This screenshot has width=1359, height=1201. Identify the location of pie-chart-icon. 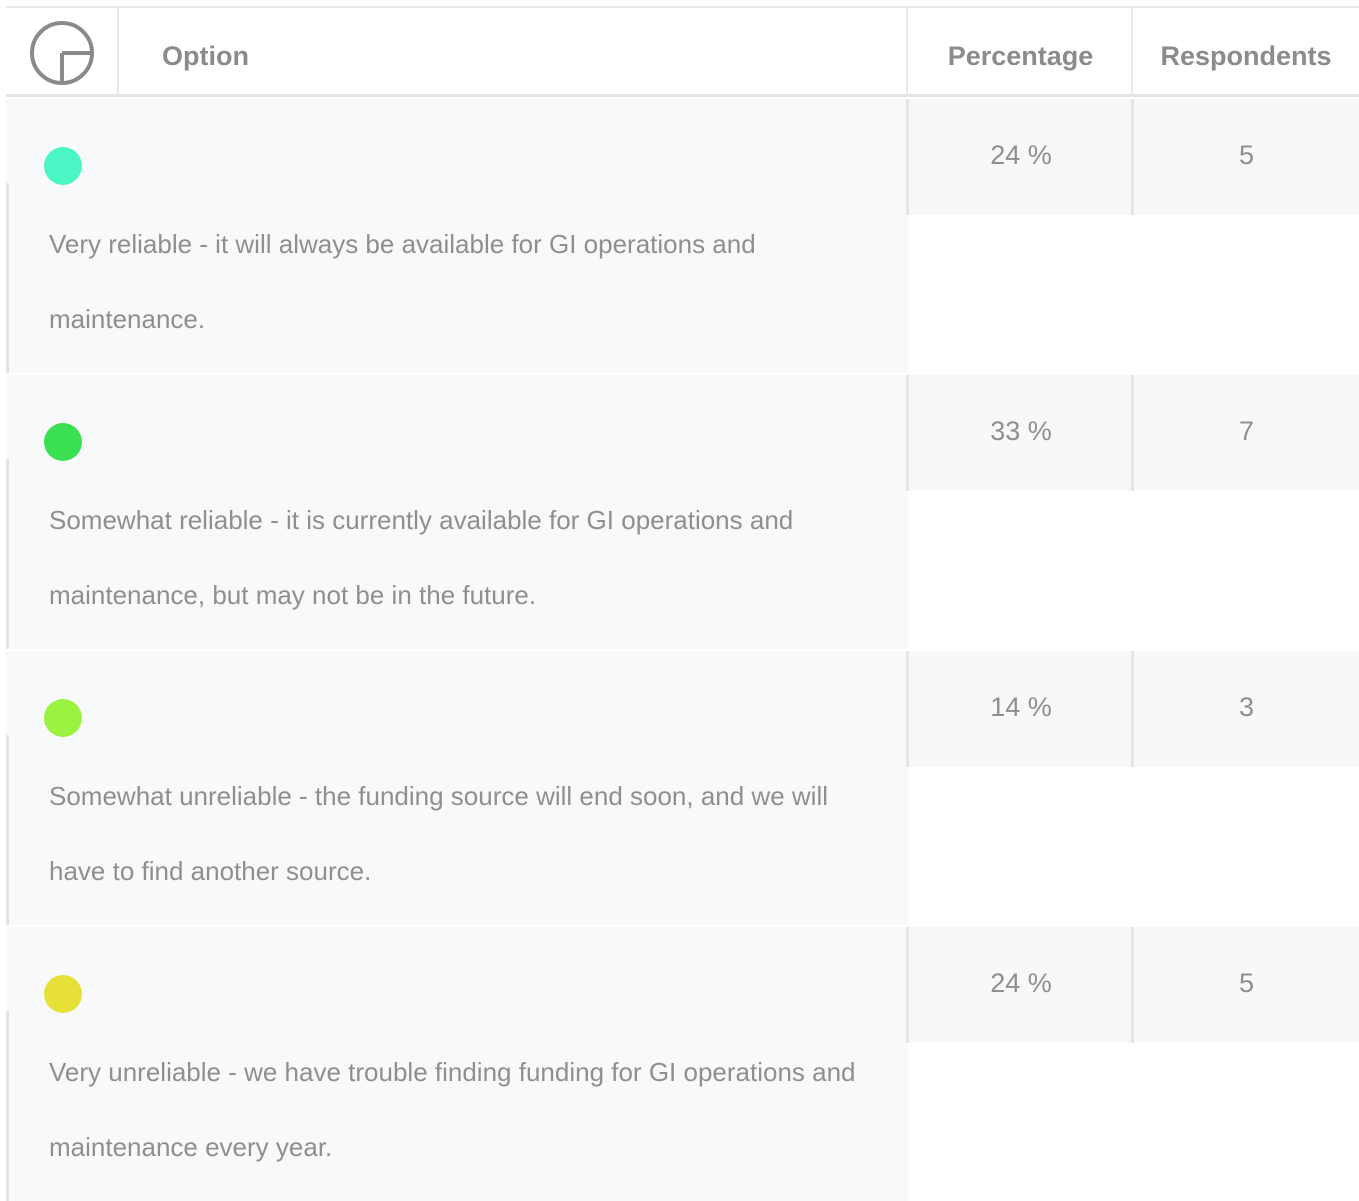
(62, 53).